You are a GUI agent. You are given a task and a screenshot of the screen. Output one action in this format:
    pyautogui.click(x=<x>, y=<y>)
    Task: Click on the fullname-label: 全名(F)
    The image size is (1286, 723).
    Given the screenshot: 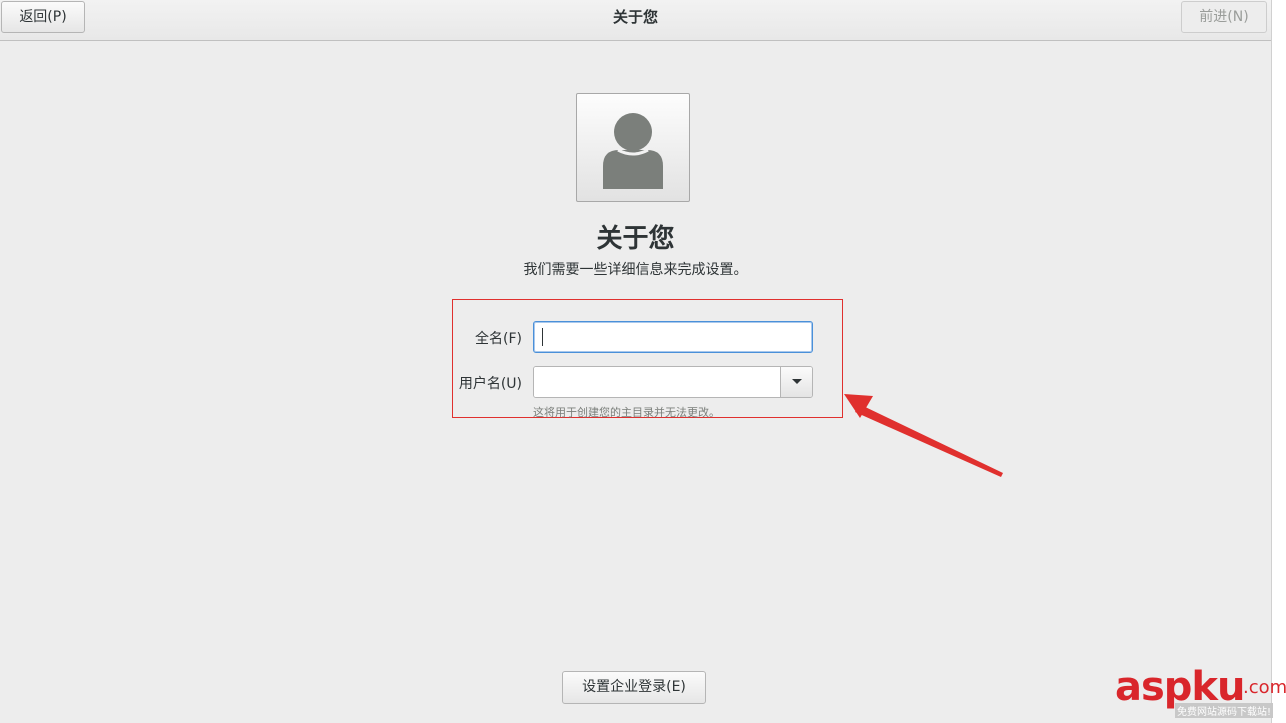 What is the action you would take?
    pyautogui.click(x=498, y=339)
    